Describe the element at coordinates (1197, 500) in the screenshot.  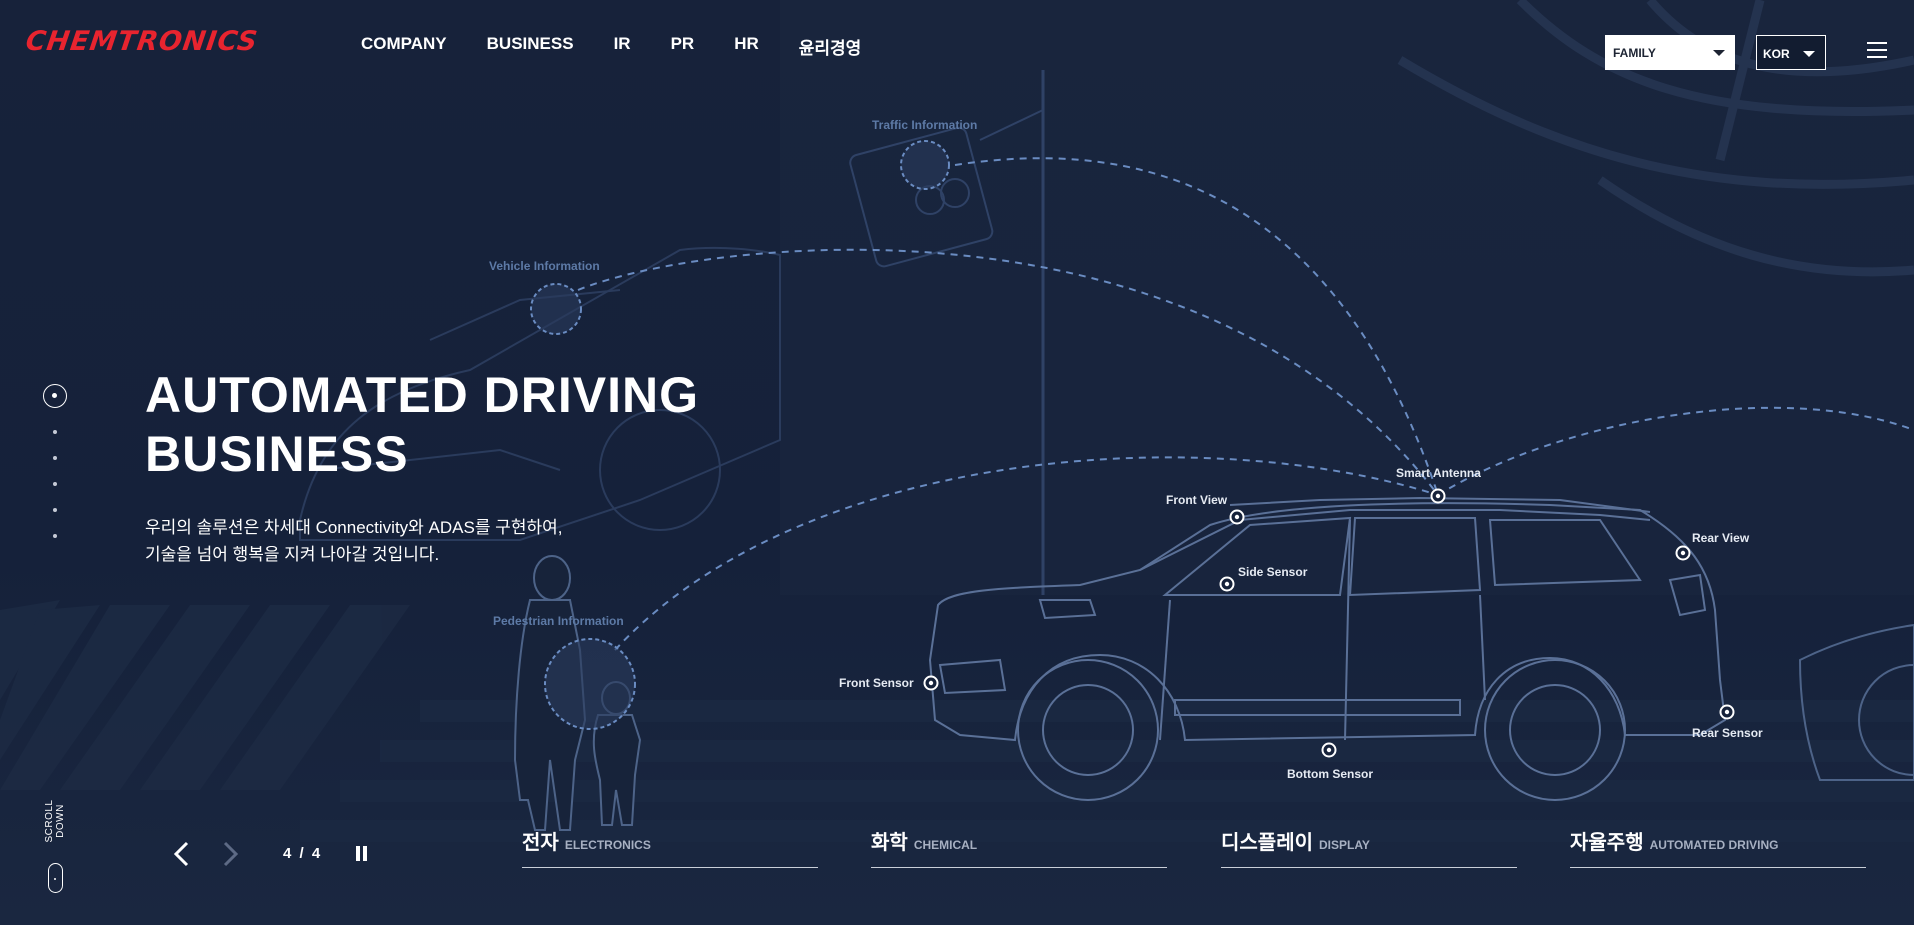
I see `label-front-view: Front View` at that location.